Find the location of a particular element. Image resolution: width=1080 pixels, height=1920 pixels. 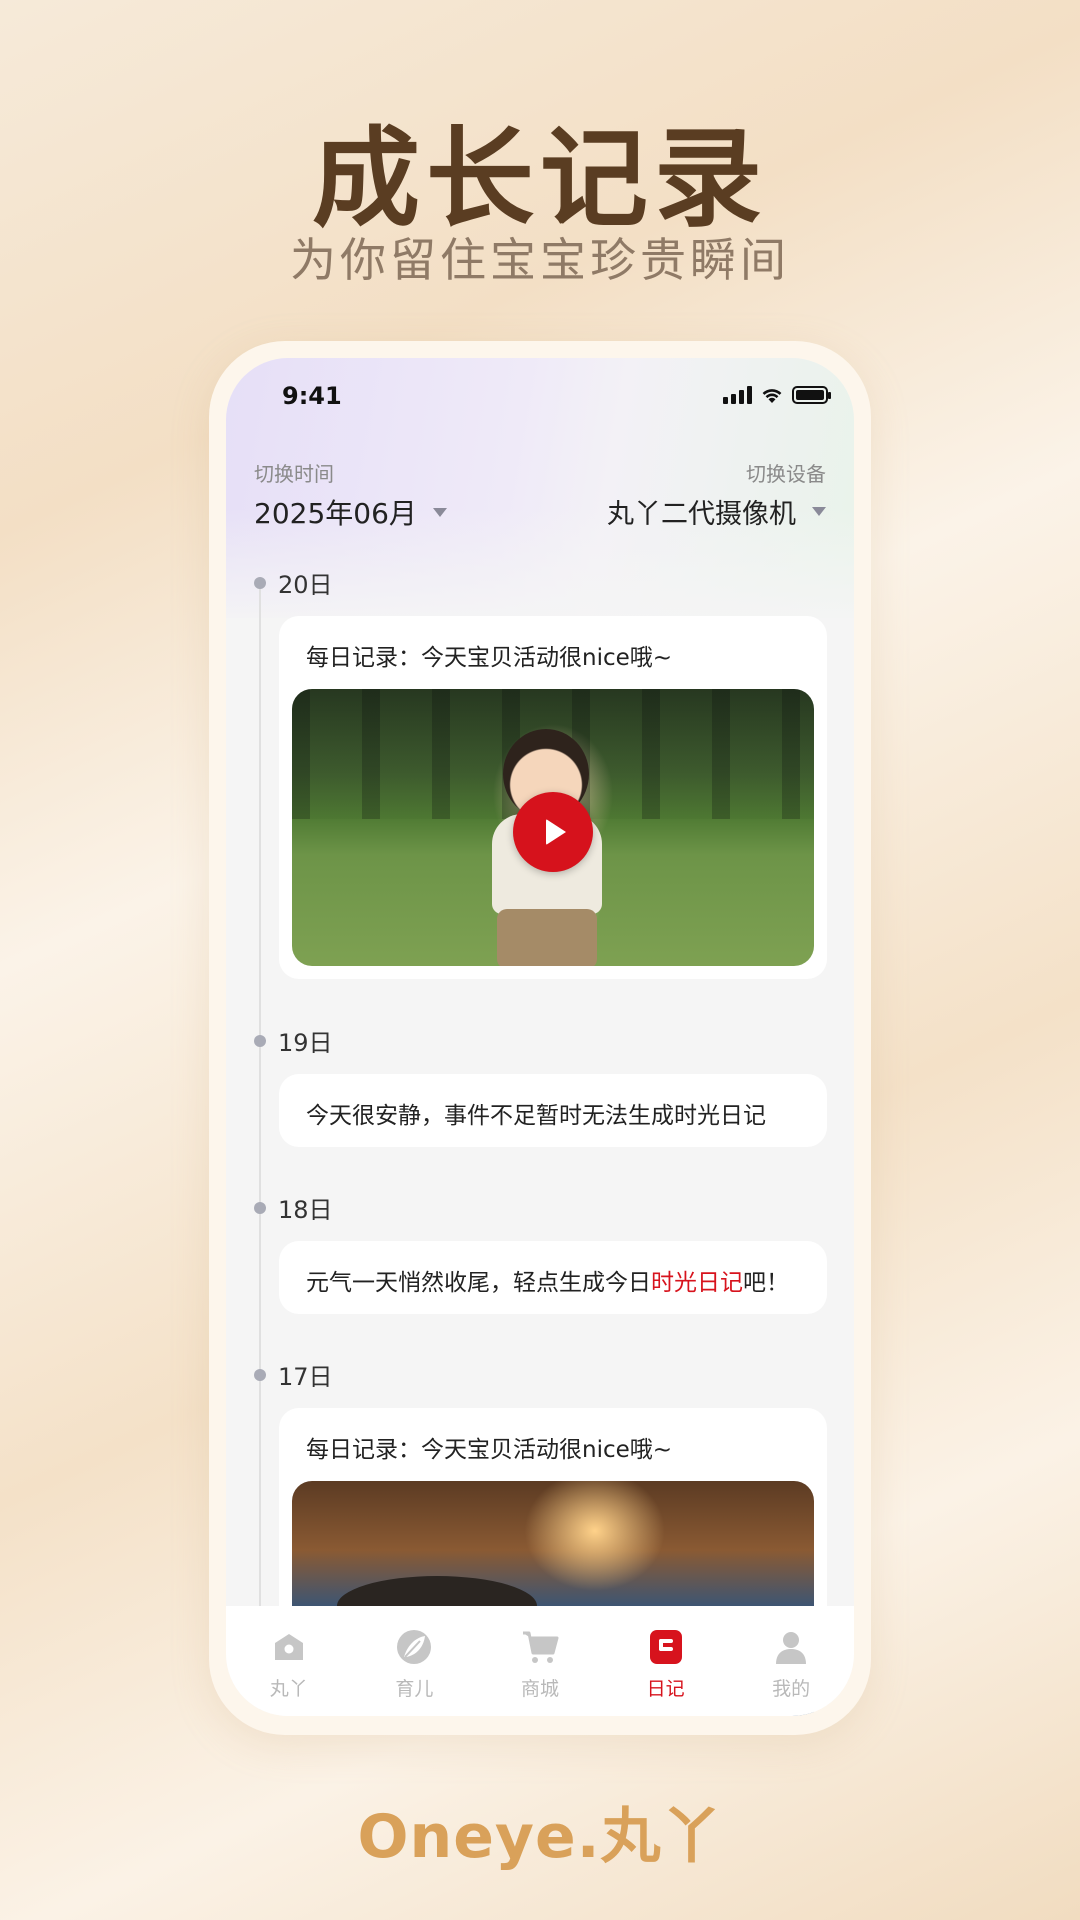

diary-text: 元气一天悄然收尾，轻点生成今日时光日记吧！ is located at coordinates (547, 1283).